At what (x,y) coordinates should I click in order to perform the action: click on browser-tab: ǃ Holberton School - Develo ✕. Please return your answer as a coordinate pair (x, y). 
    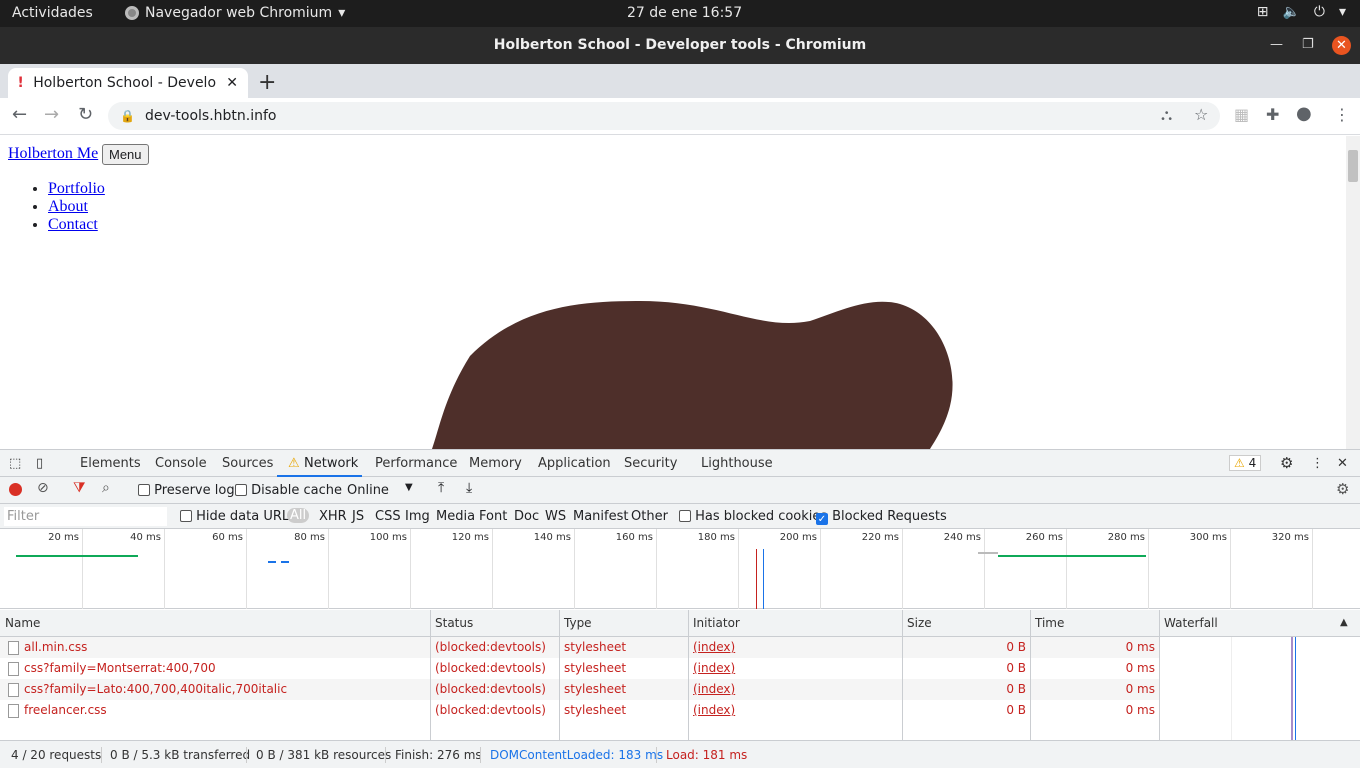
    Looking at the image, I should click on (128, 83).